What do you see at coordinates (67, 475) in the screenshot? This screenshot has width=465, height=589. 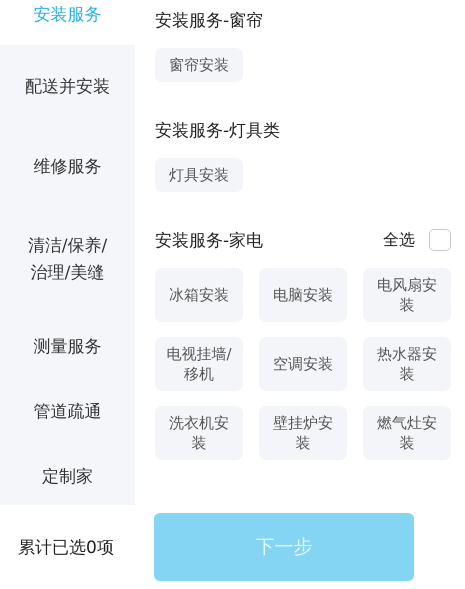 I see `category-tab: 定制家` at bounding box center [67, 475].